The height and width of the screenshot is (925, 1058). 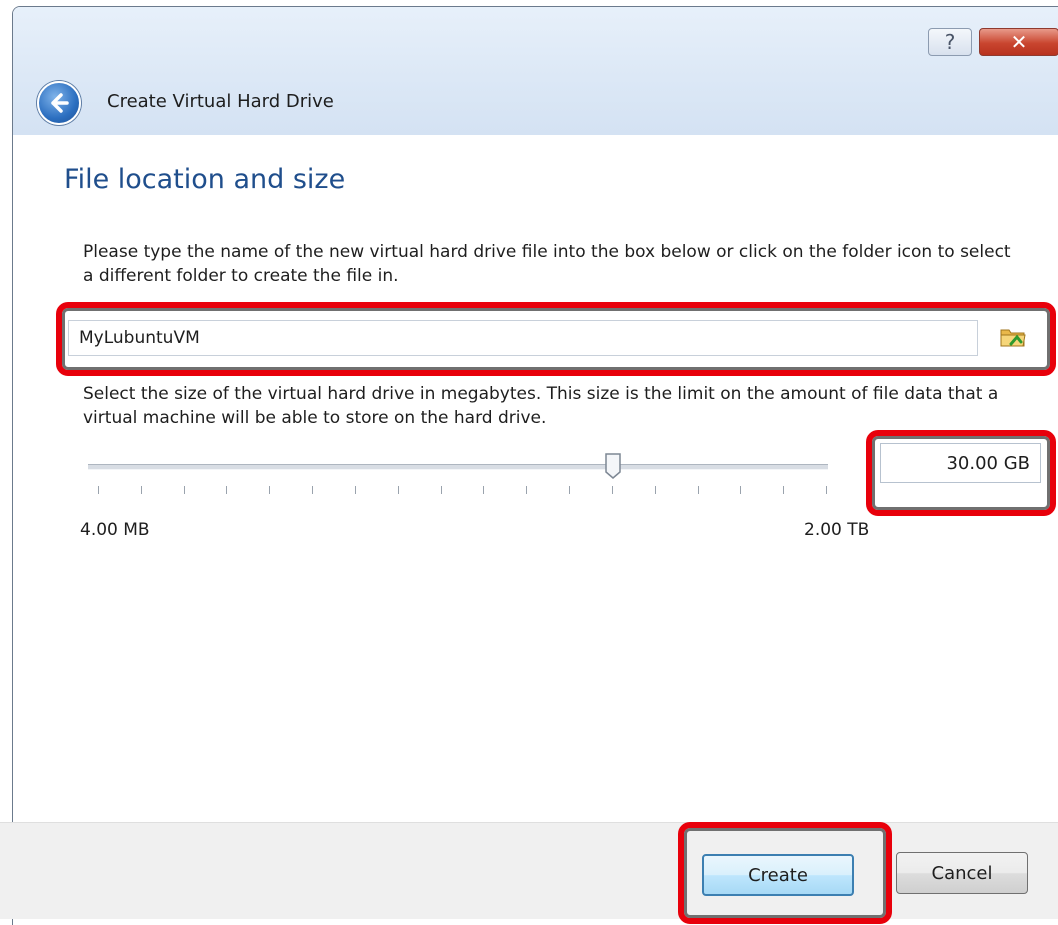 I want to click on close-button: ✕, so click(x=1018, y=42).